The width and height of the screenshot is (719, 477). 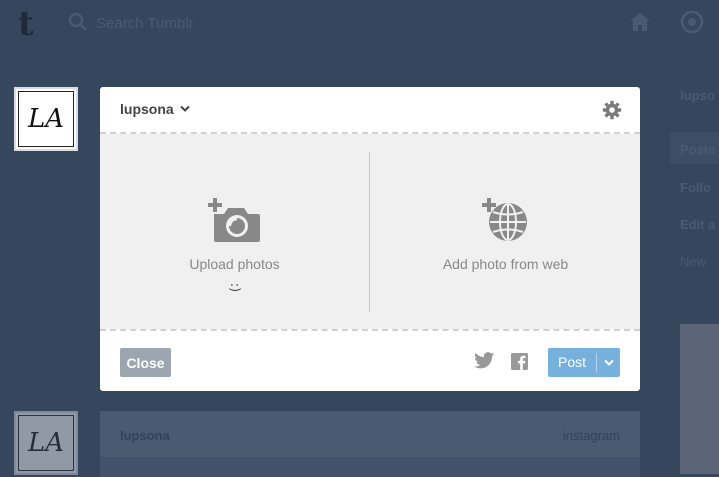 What do you see at coordinates (694, 278) in the screenshot?
I see `right-sidebar: lupso Poste Follo Edit a New` at bounding box center [694, 278].